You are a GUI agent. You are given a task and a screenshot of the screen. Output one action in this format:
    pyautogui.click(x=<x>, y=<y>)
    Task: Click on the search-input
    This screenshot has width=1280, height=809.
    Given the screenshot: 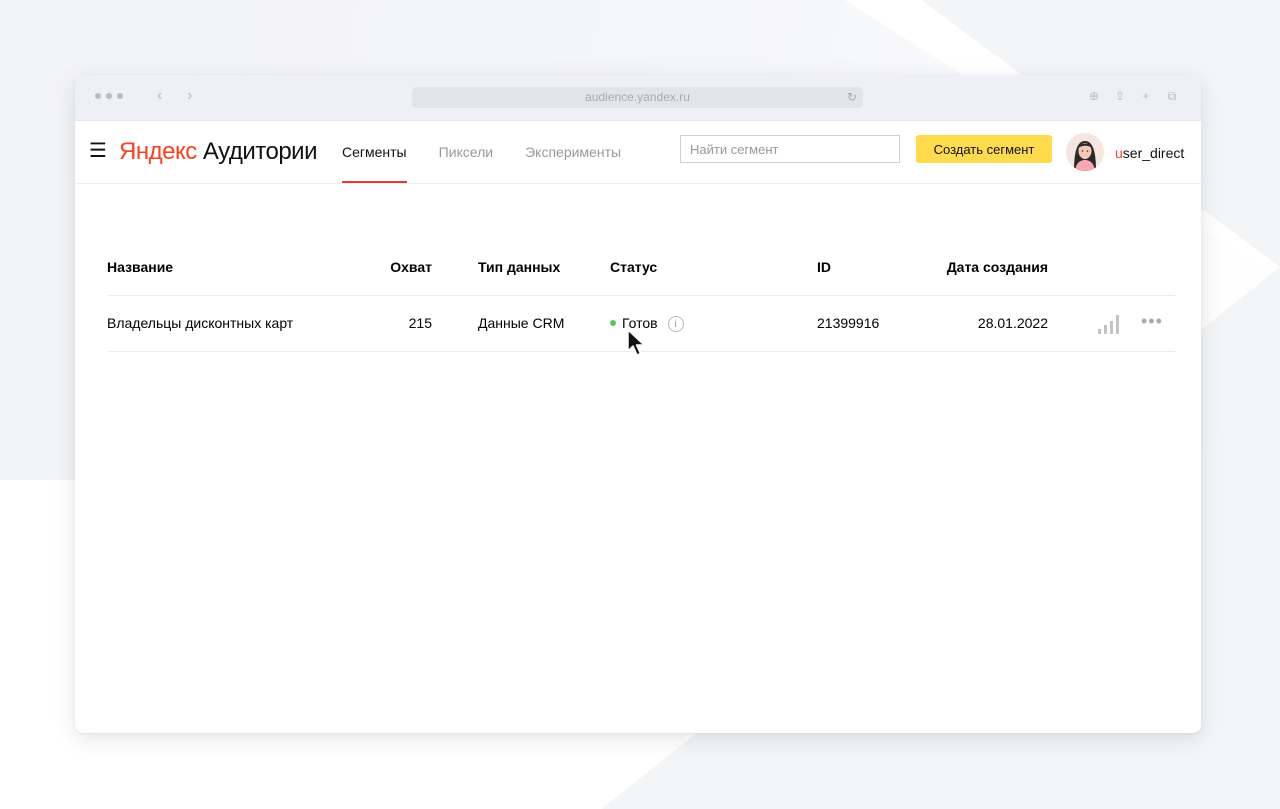 What is the action you would take?
    pyautogui.click(x=790, y=149)
    